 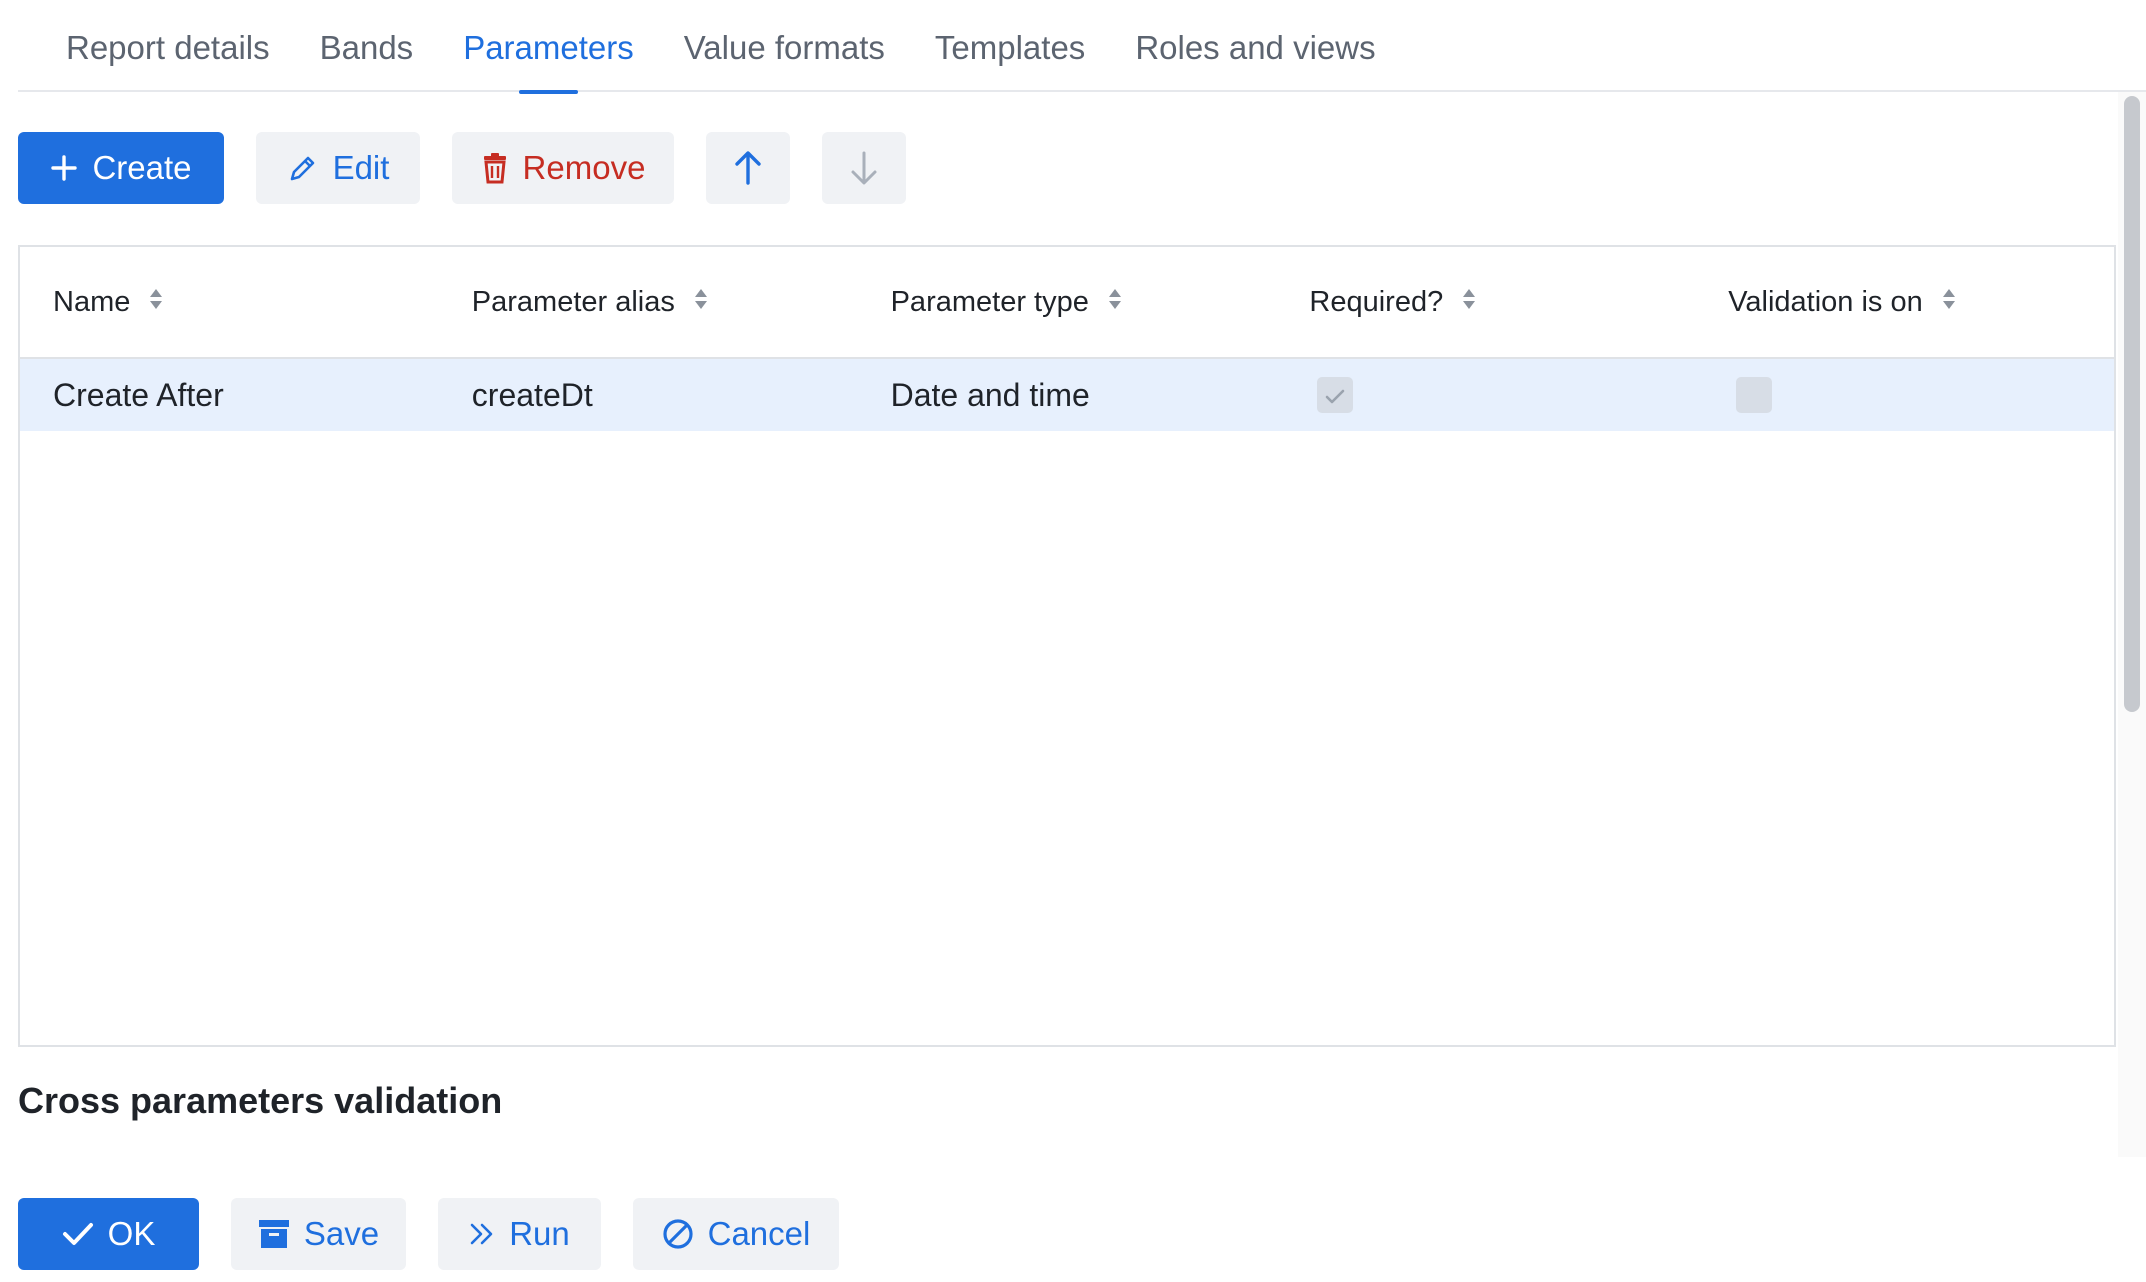 I want to click on tab-value-formats: Value formats, so click(x=784, y=46).